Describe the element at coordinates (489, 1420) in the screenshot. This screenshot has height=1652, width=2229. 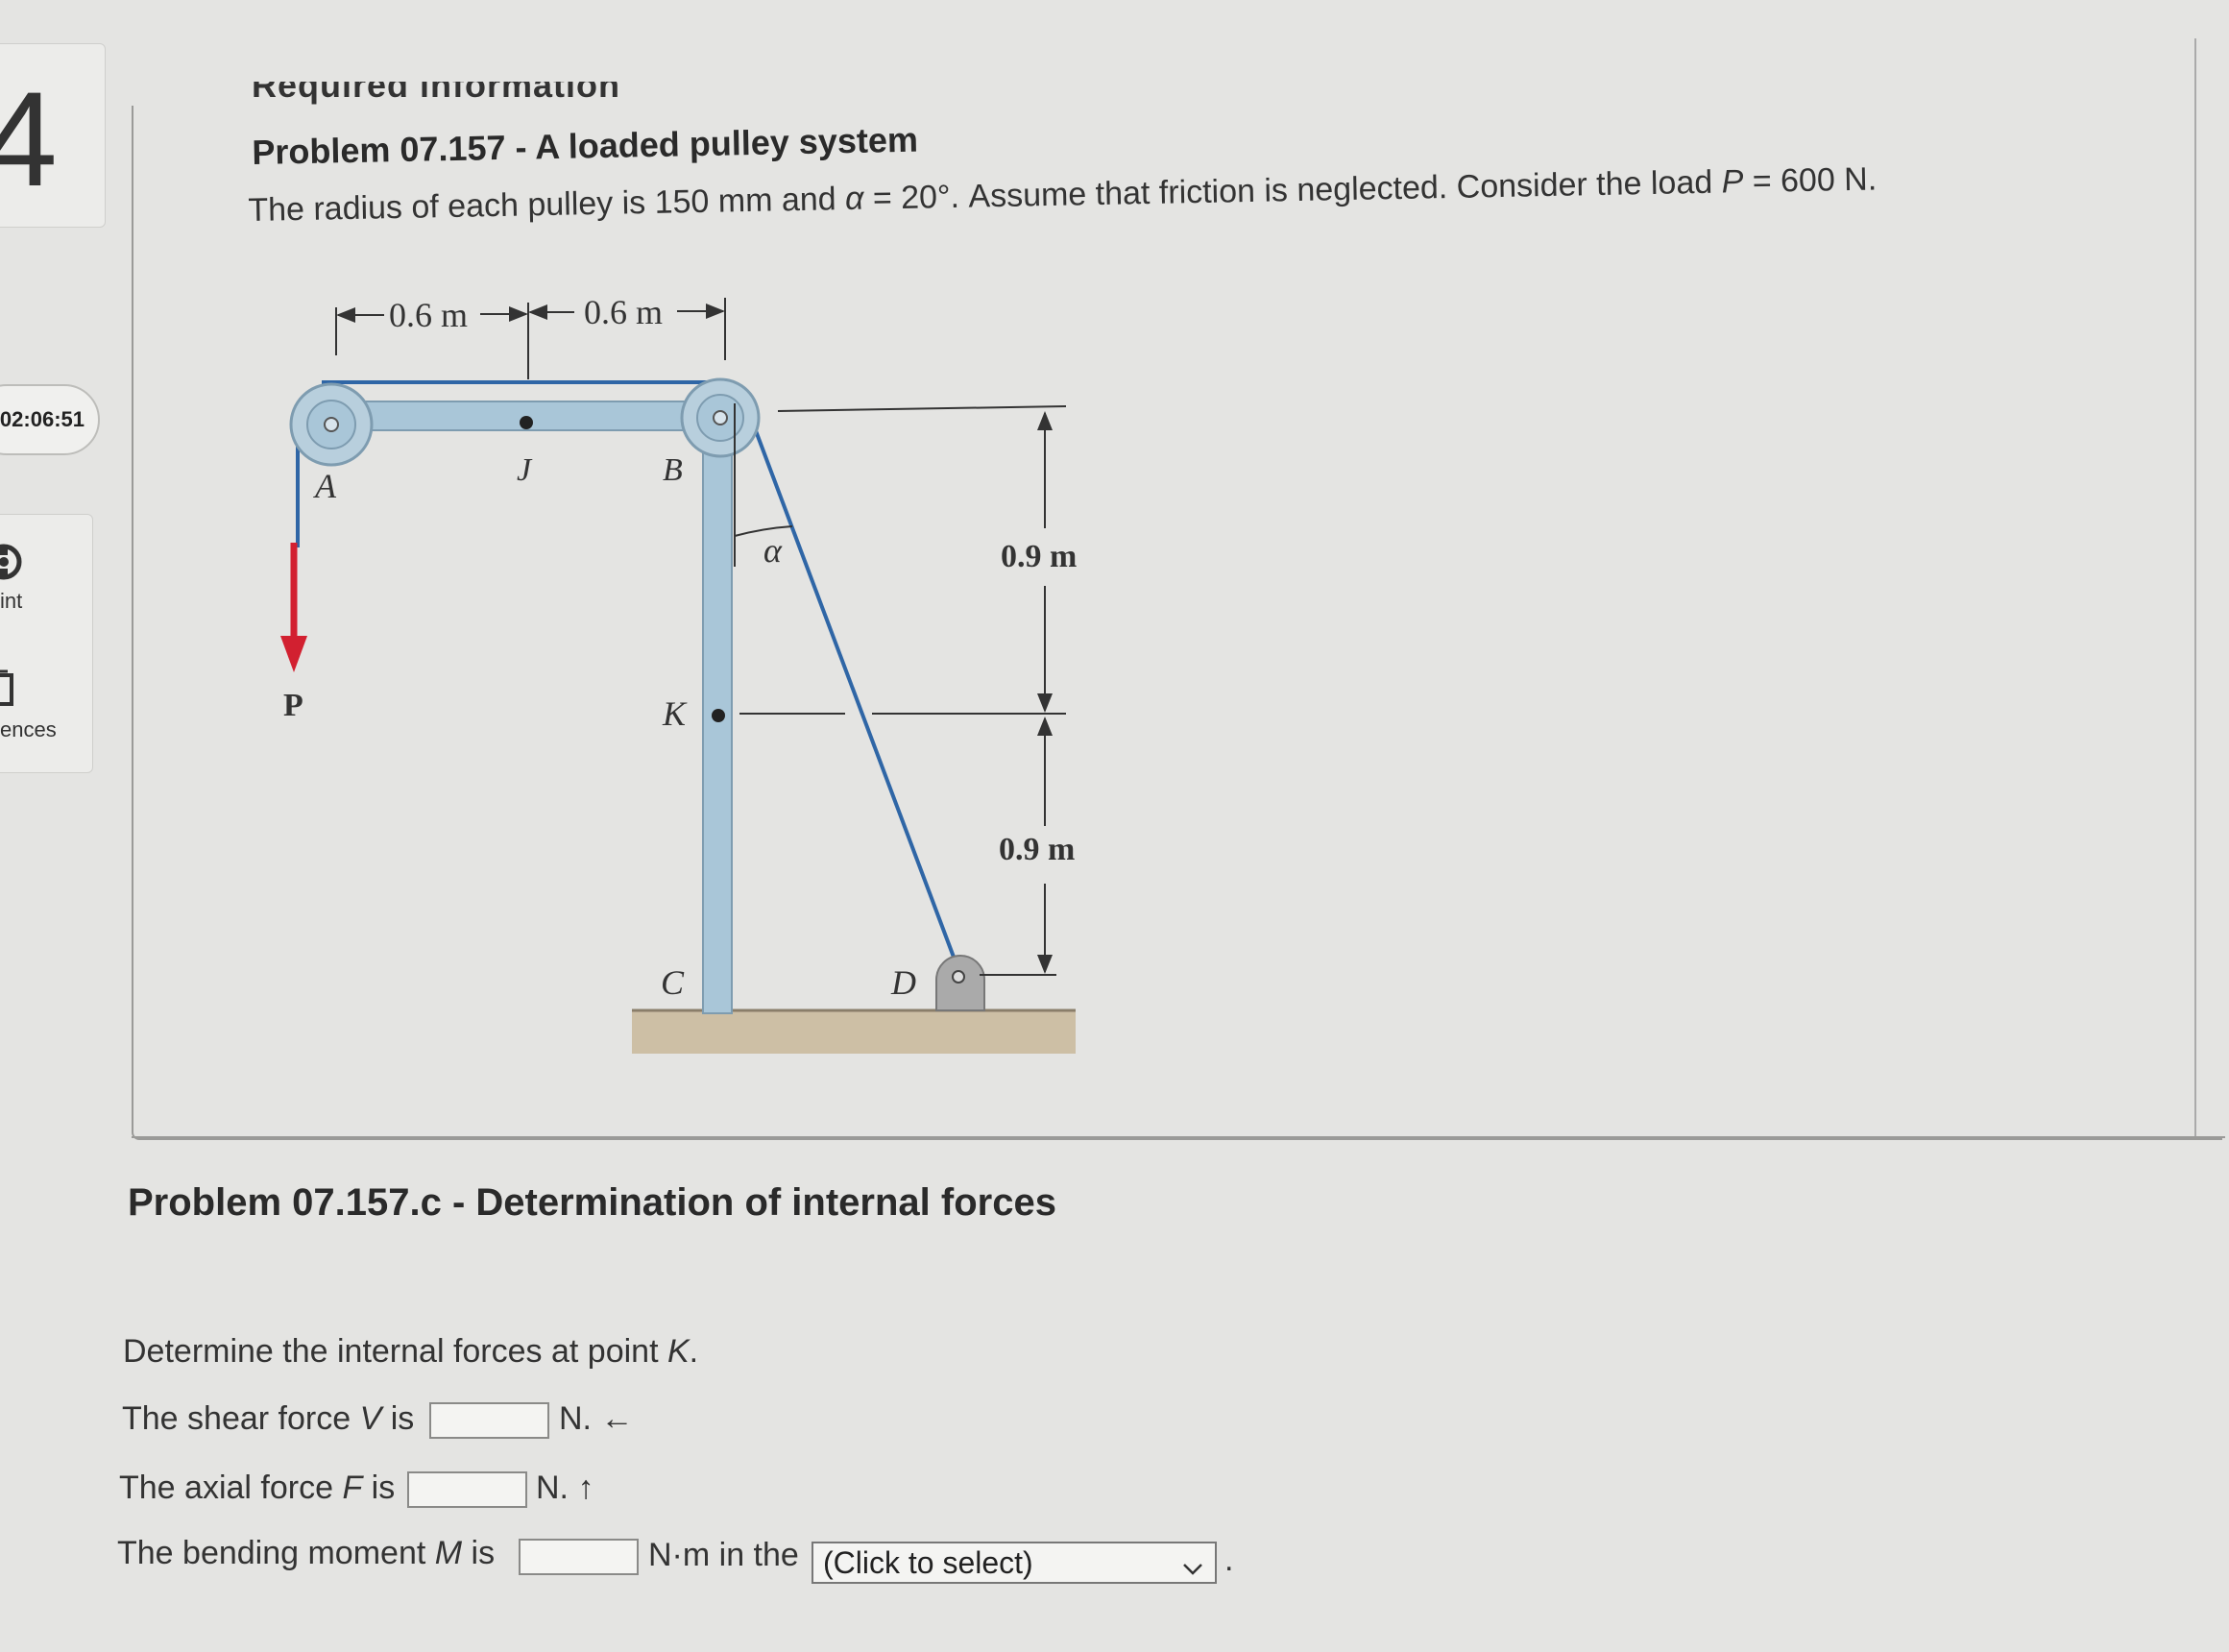
I see `shear-force-input` at that location.